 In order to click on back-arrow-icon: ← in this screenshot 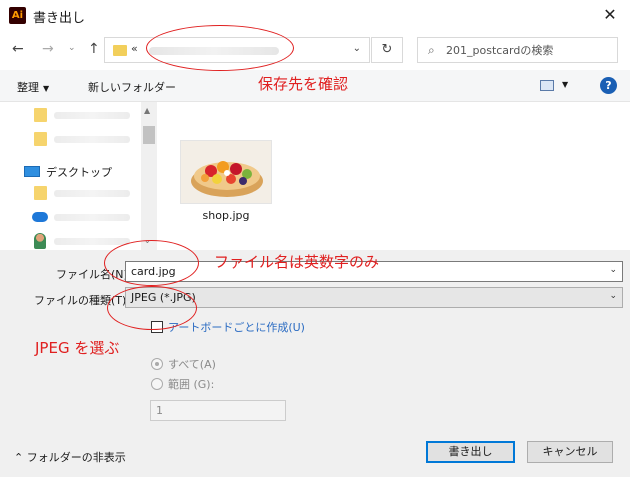, I will do `click(18, 49)`.